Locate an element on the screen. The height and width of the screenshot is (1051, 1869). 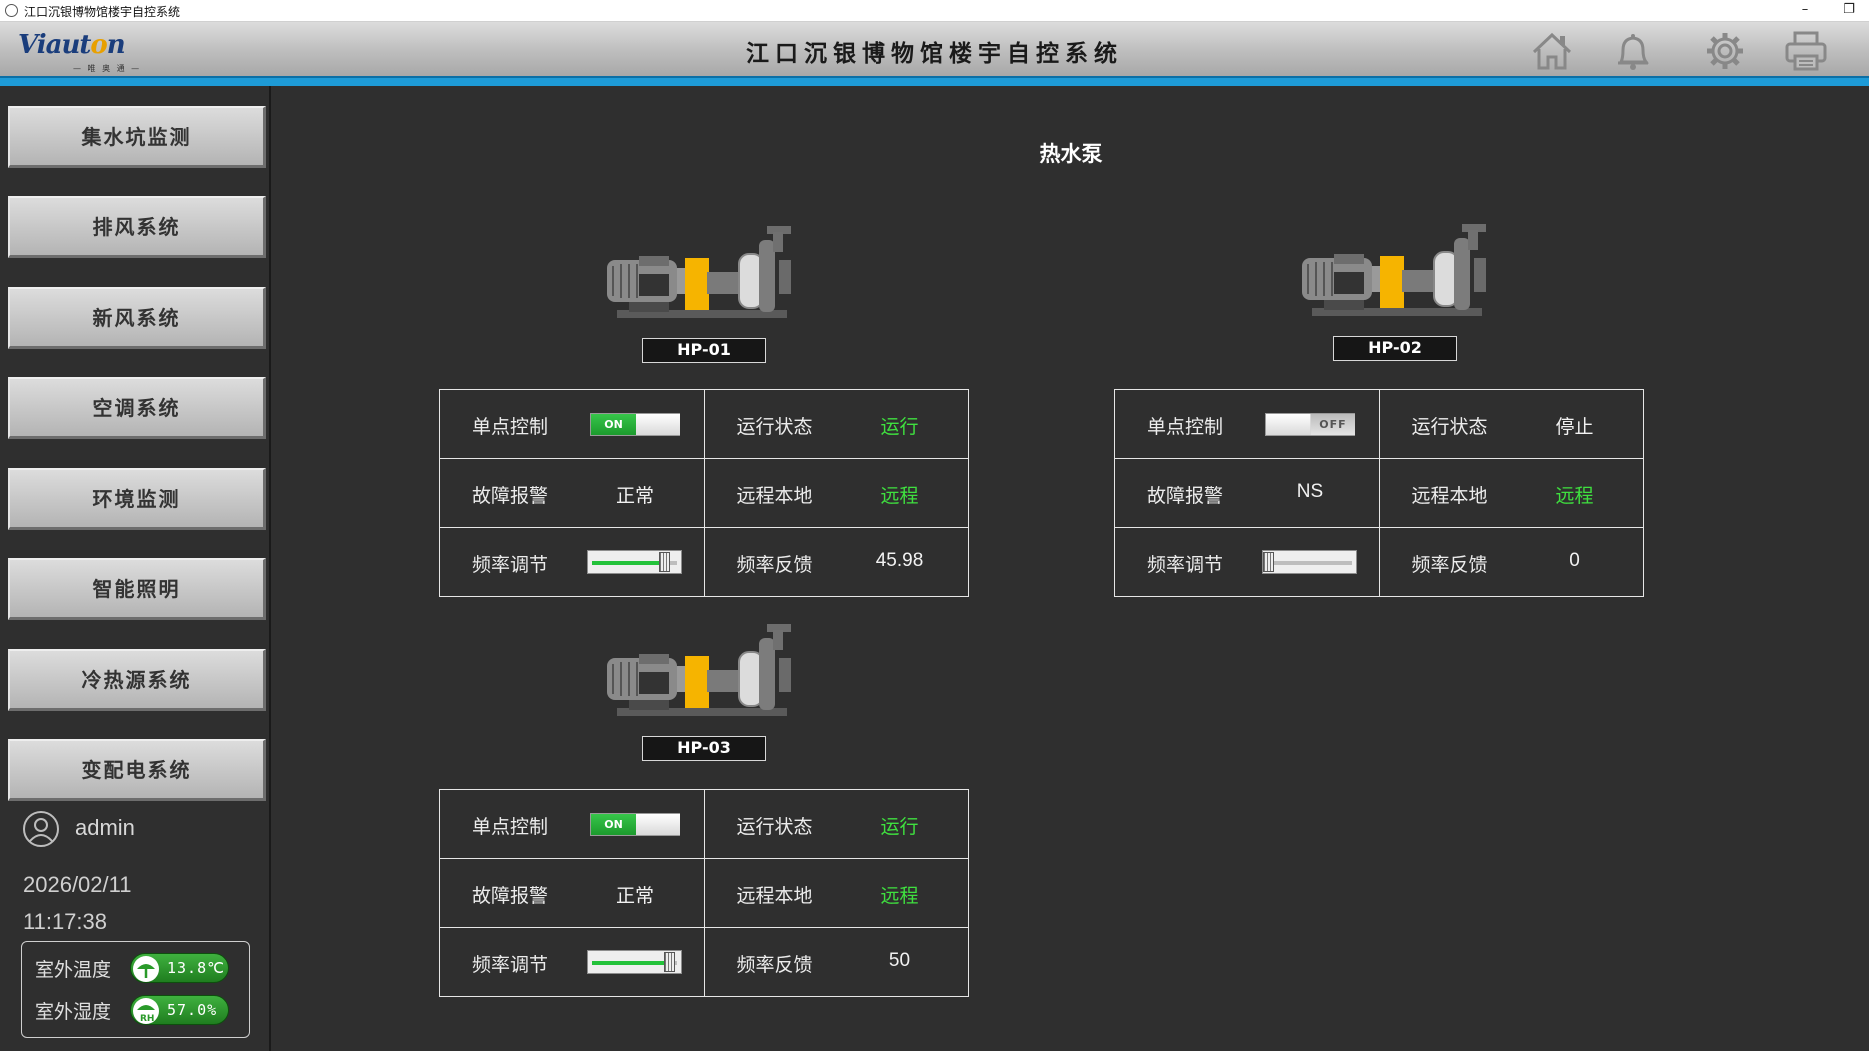
fault-cell: 故障报警 NS is located at coordinates (1247, 493).